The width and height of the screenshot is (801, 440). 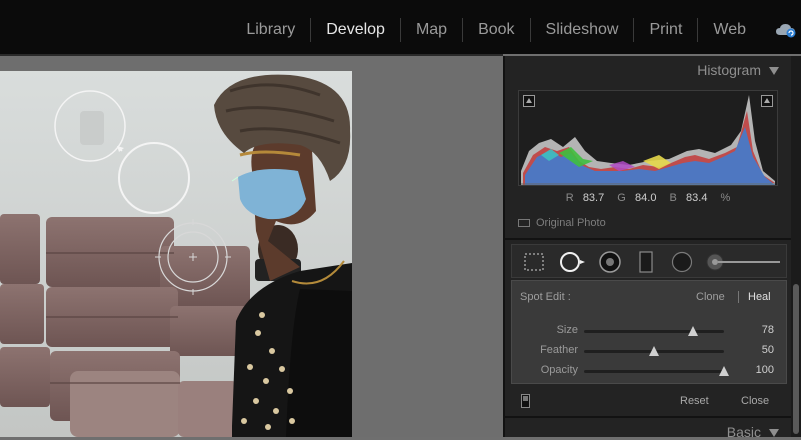 What do you see at coordinates (583, 30) in the screenshot?
I see `module-slideshow: Slideshow` at bounding box center [583, 30].